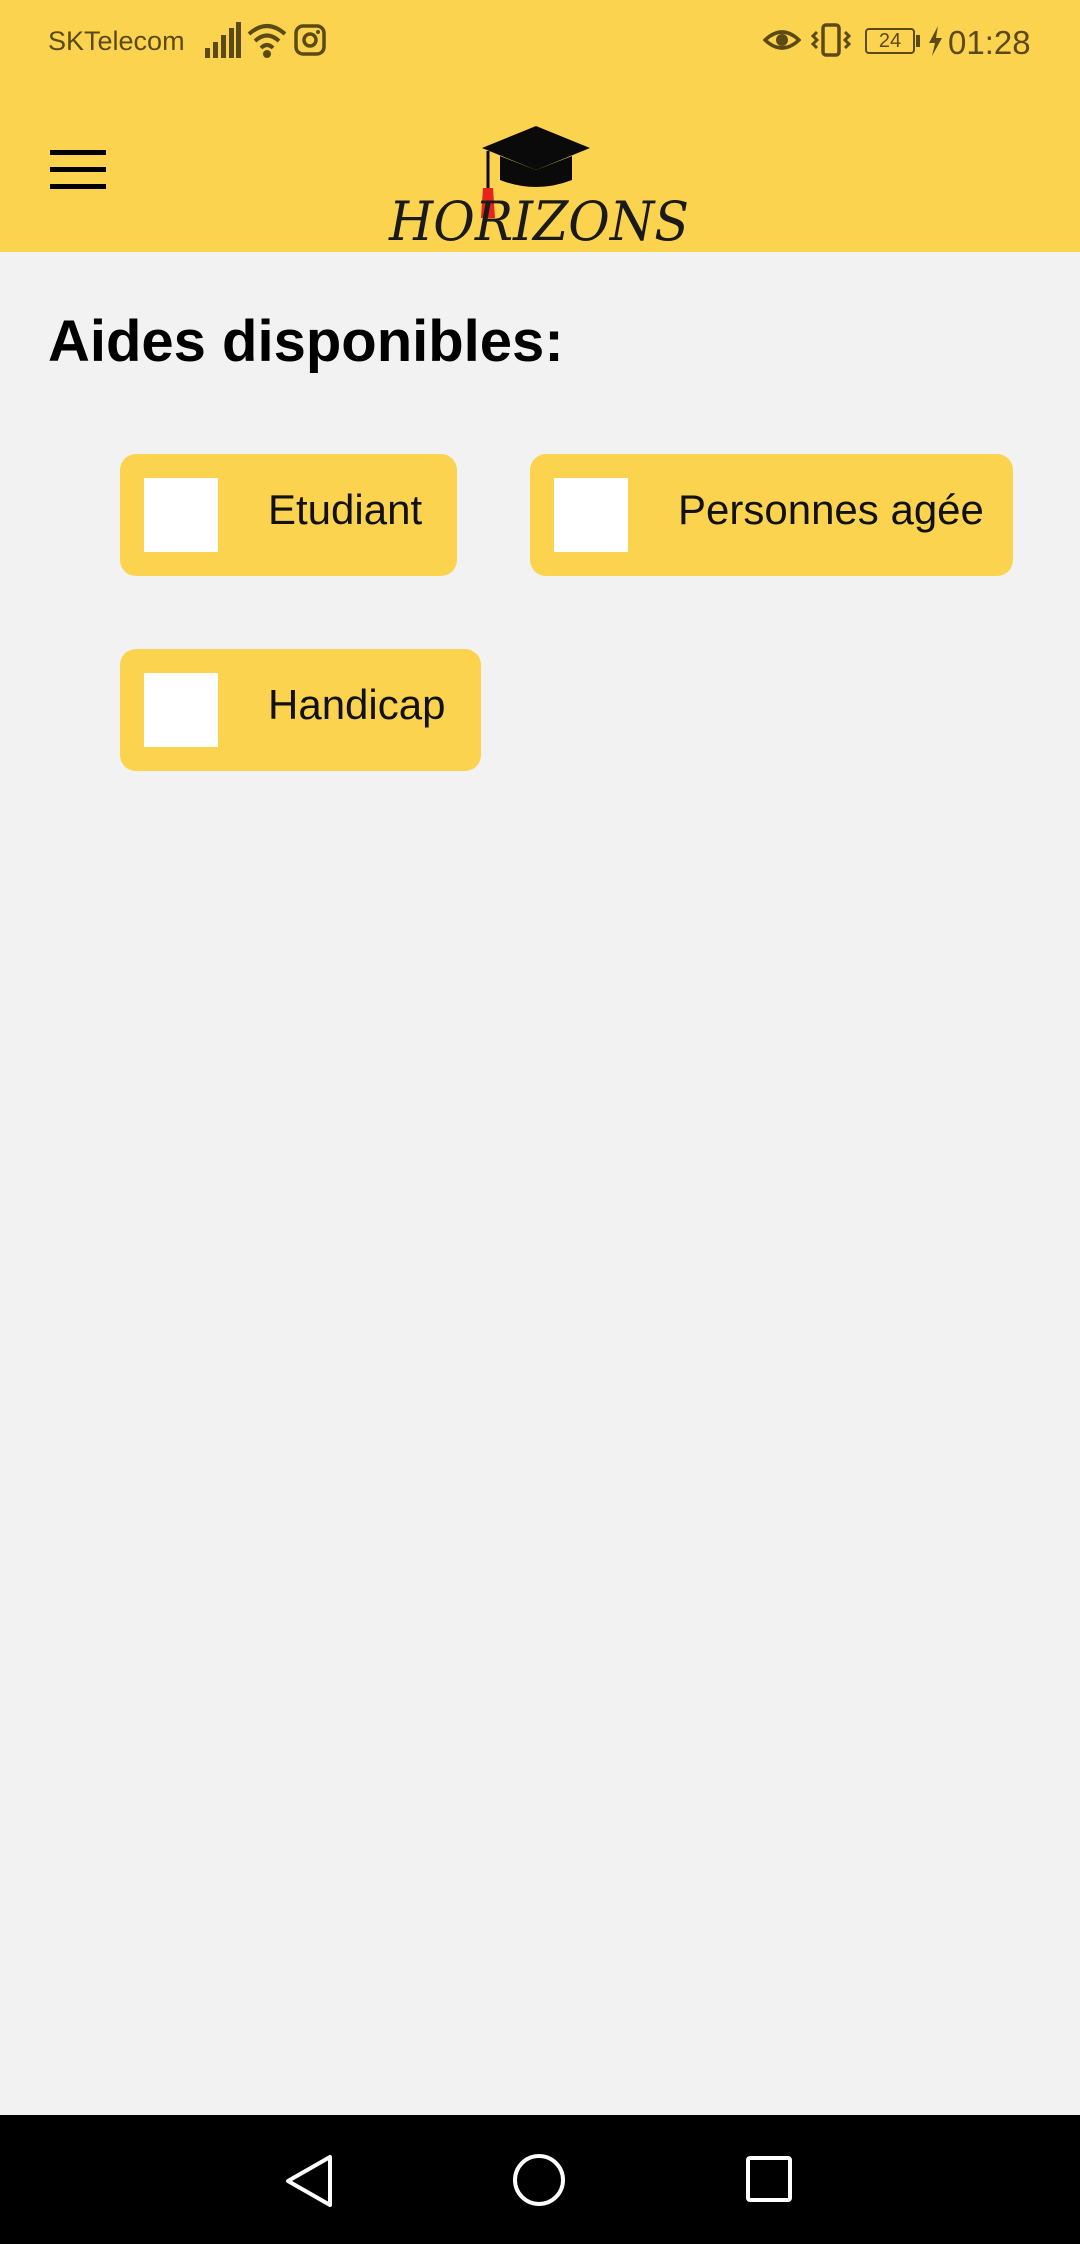  I want to click on option-handicap: Handicap, so click(300, 710).